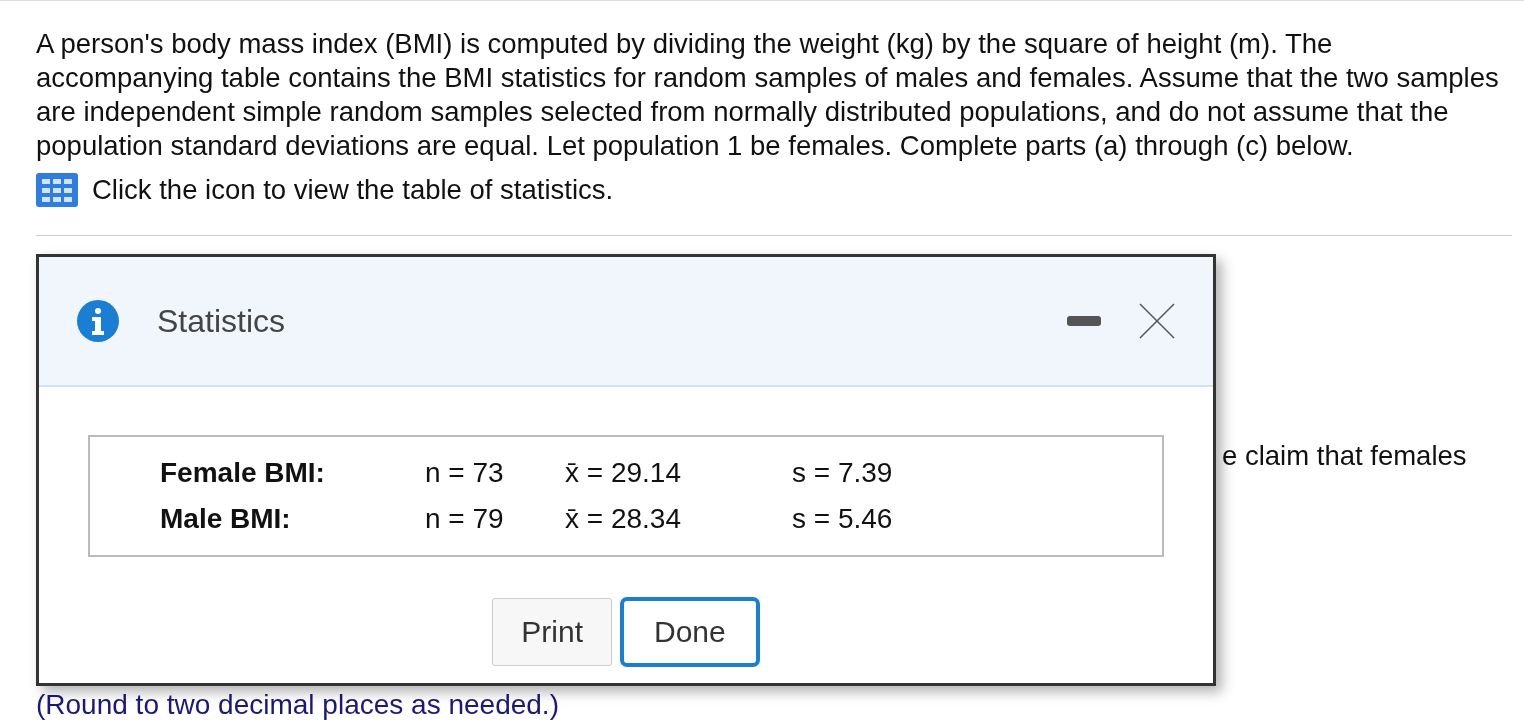  Describe the element at coordinates (465, 473) in the screenshot. I see `sample-size: n = 73` at that location.